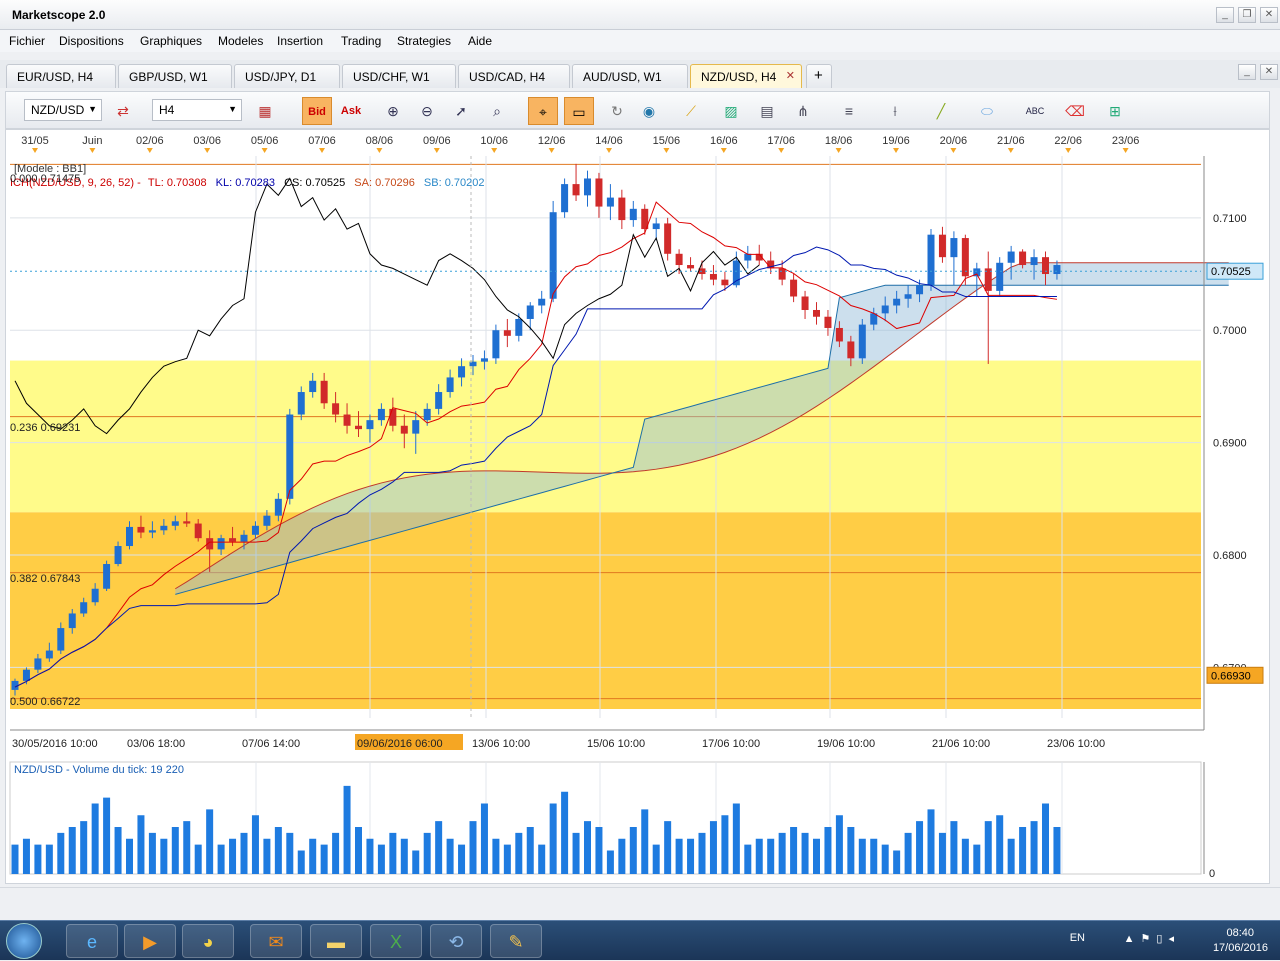  I want to click on ruler-icon: ⟋, so click(691, 111).